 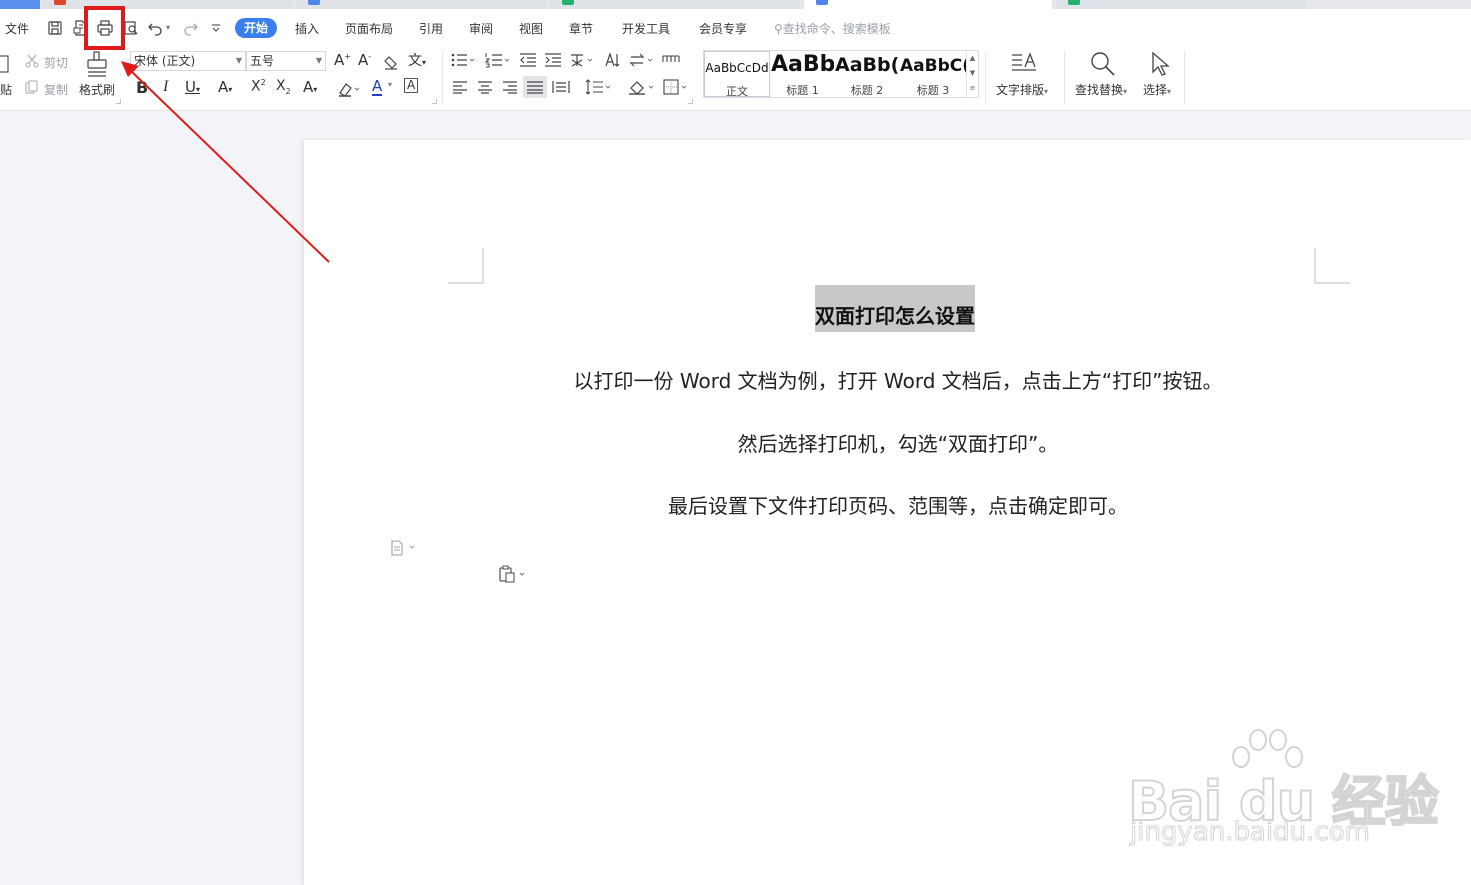 I want to click on customize-icon, so click(x=216, y=28).